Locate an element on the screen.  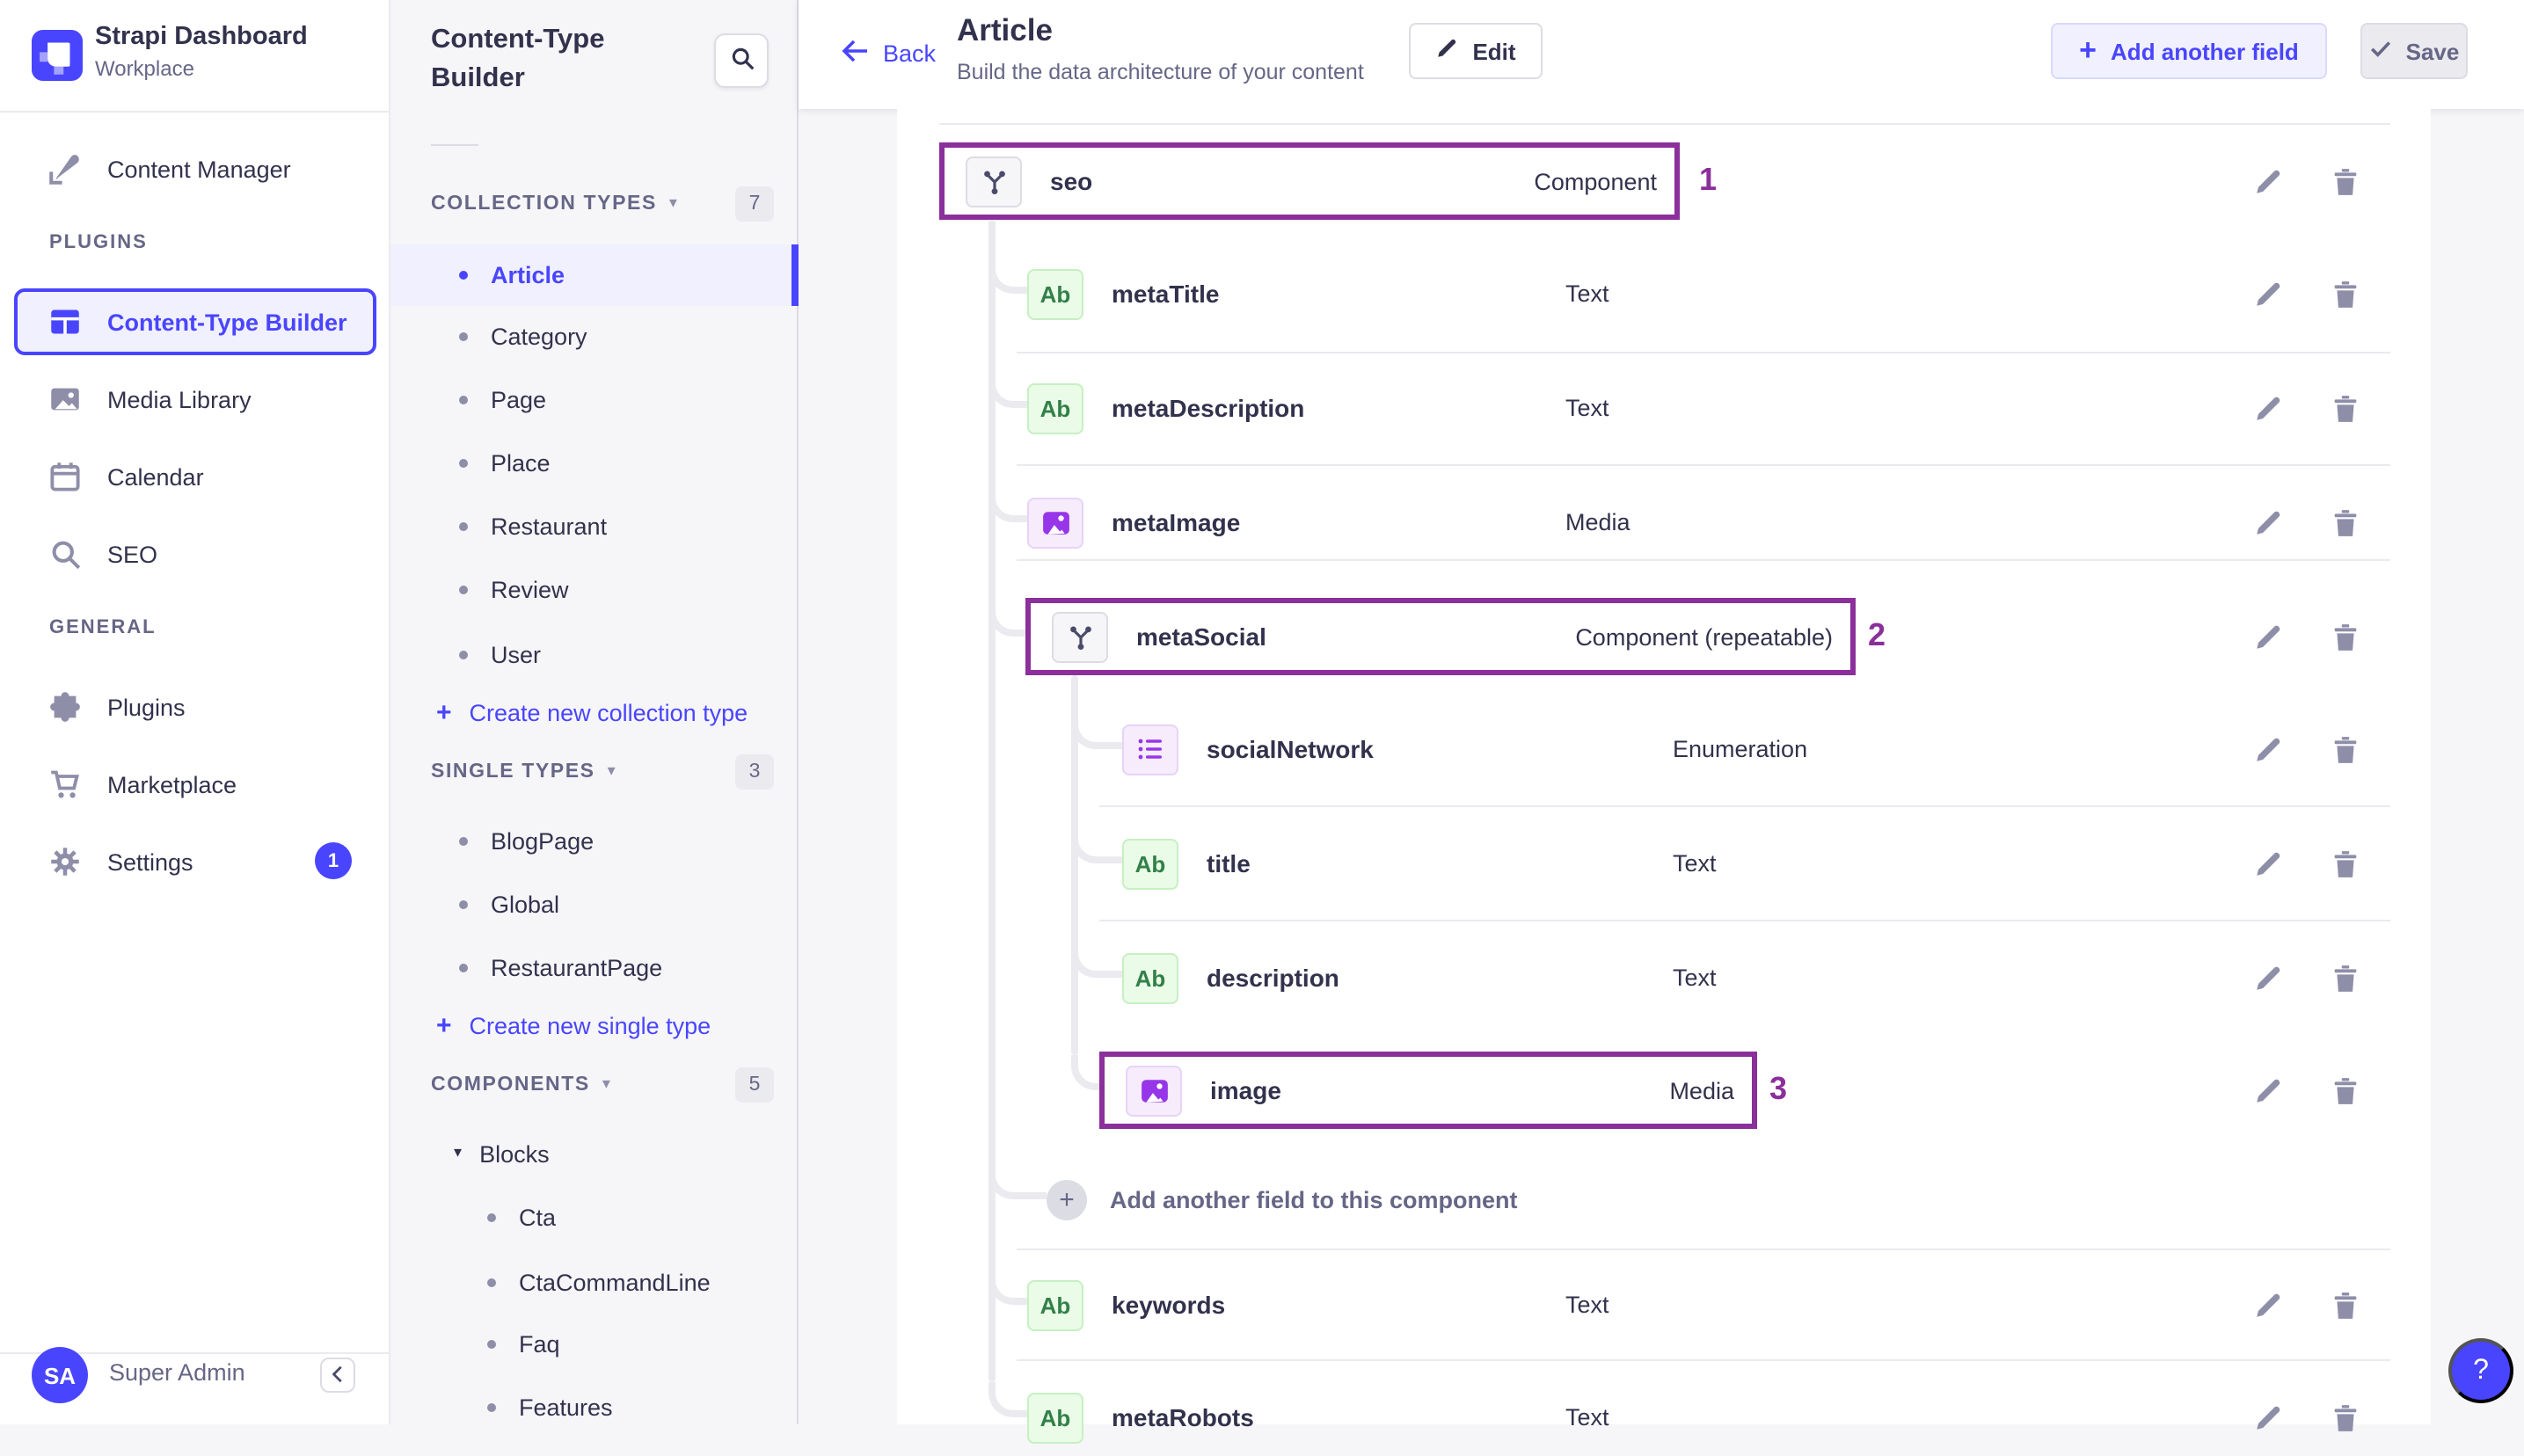
field-row-metaTitle: Ab metaTitle Text is located at coordinates (1643, 293).